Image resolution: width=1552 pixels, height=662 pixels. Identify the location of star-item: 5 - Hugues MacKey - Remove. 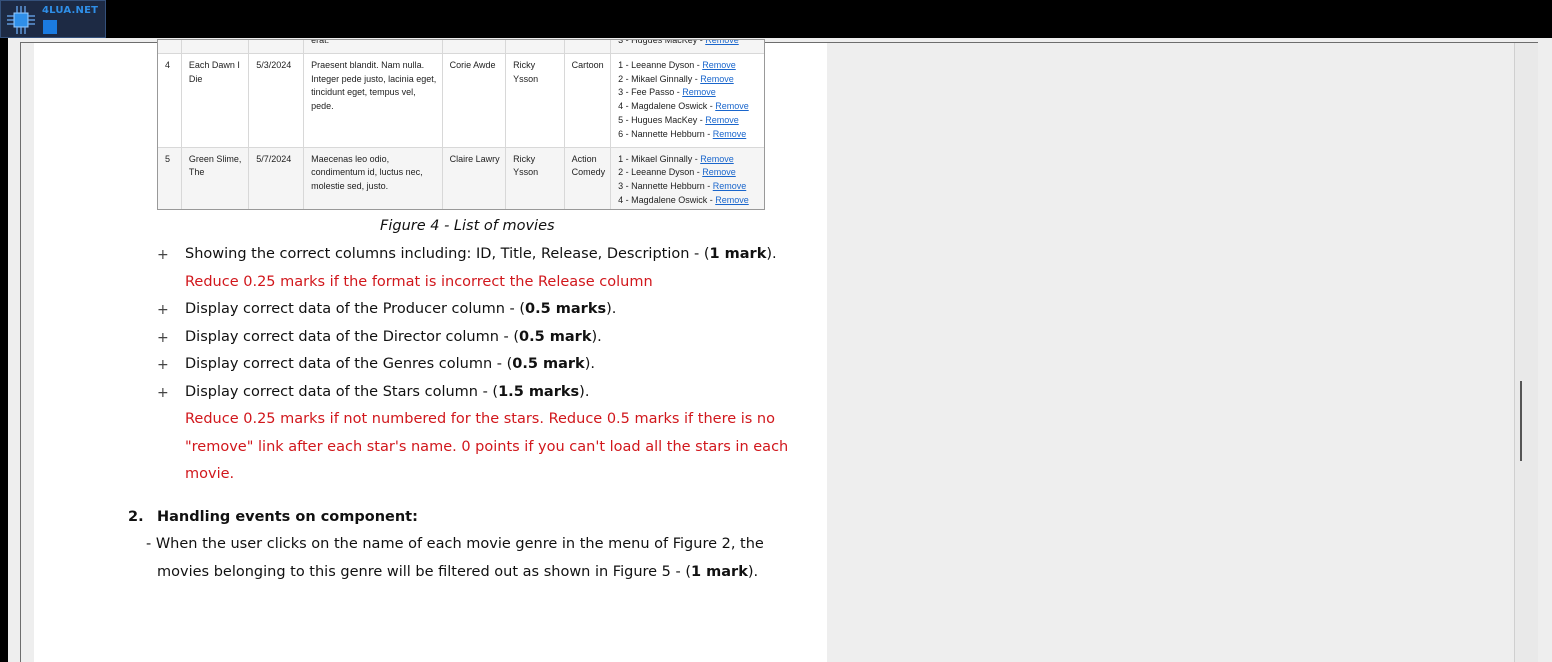
(688, 121).